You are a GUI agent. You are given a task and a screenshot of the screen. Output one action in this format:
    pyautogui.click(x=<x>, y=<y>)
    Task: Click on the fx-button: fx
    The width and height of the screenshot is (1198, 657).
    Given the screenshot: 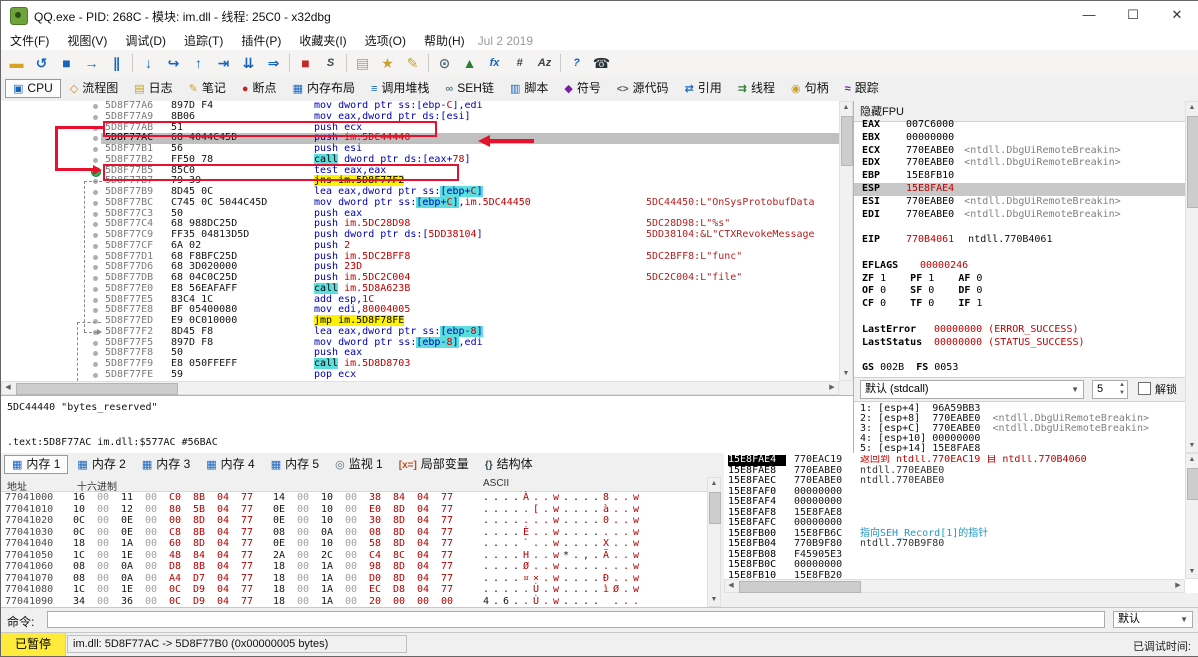 What is the action you would take?
    pyautogui.click(x=494, y=63)
    